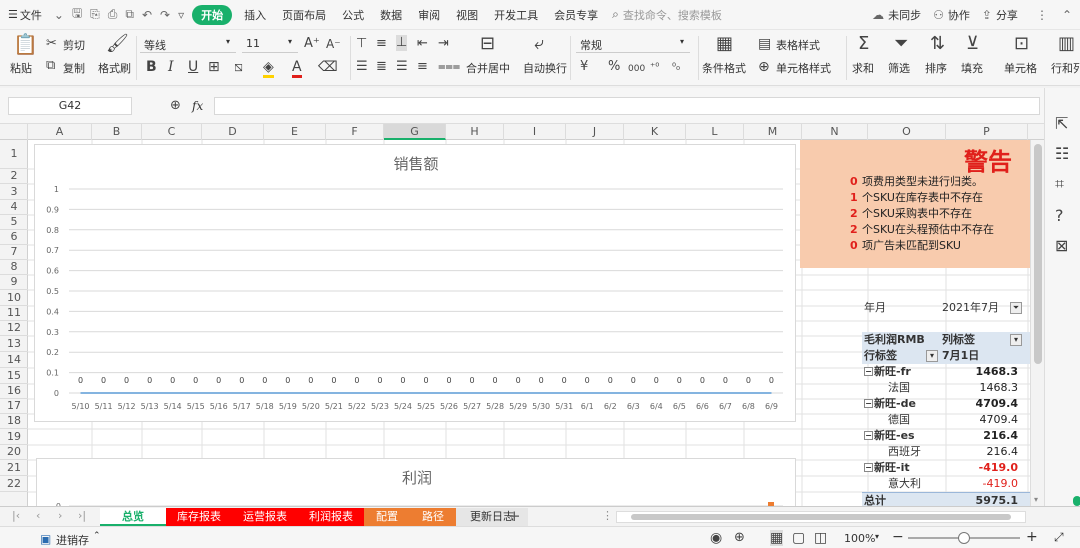 The height and width of the screenshot is (548, 1080). I want to click on row-header-7: 7, so click(14, 252).